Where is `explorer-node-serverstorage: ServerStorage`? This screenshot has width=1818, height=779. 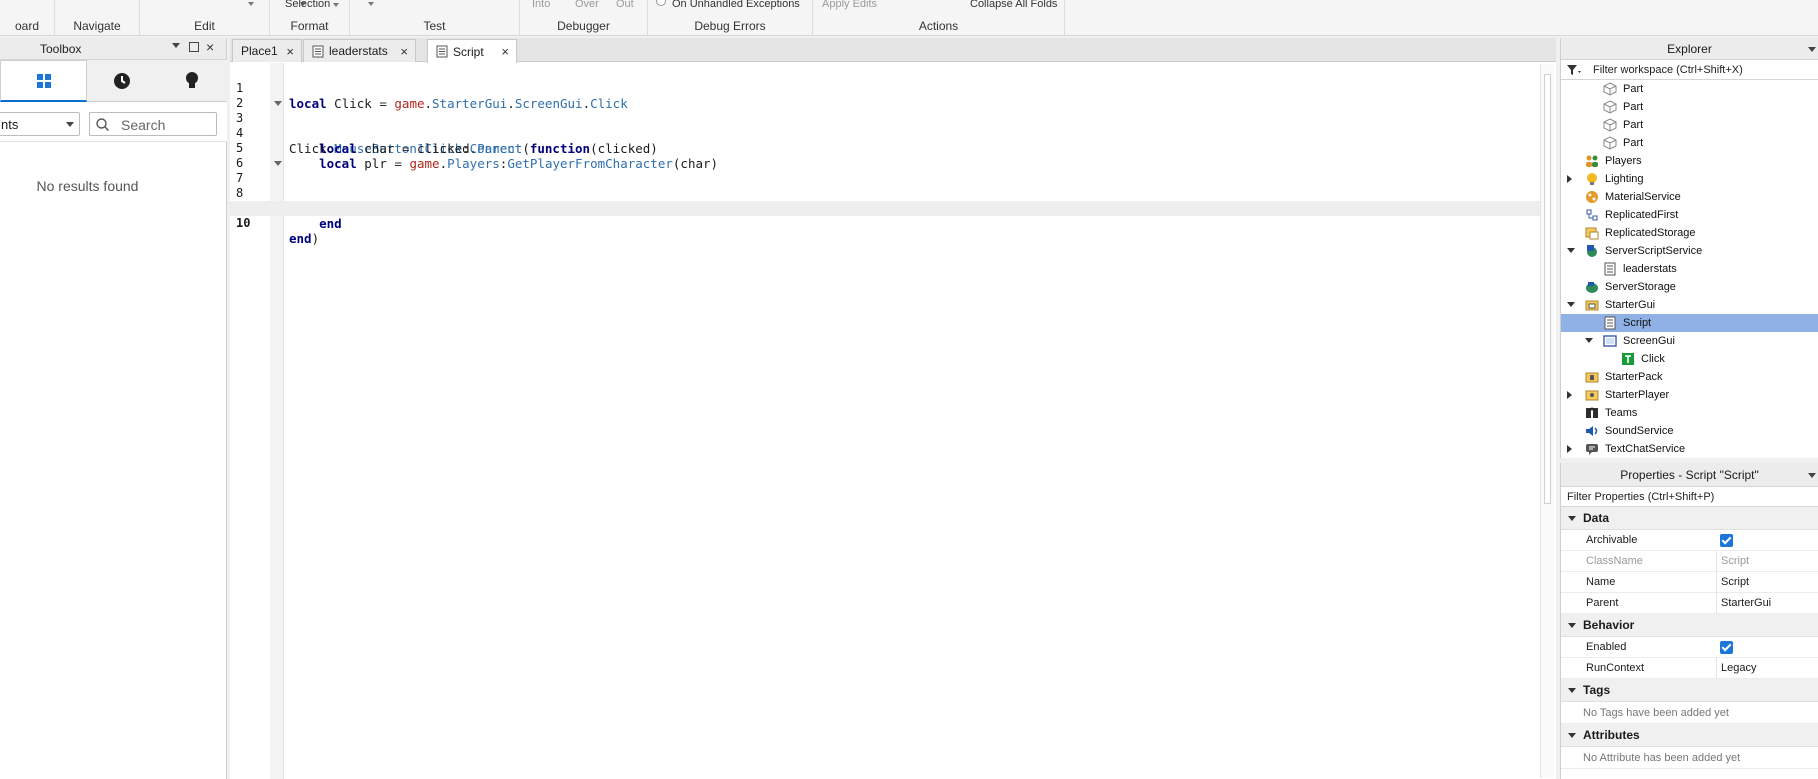
explorer-node-serverstorage: ServerStorage is located at coordinates (1689, 287).